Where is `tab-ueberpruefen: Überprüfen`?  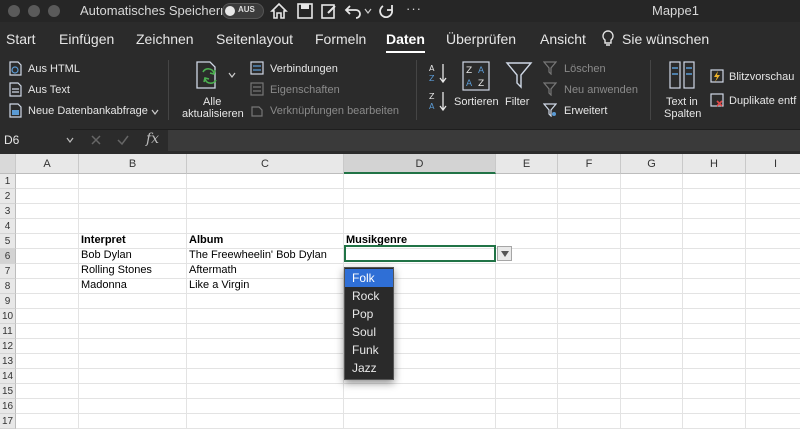
tab-ueberpruefen: Überprüfen is located at coordinates (481, 39).